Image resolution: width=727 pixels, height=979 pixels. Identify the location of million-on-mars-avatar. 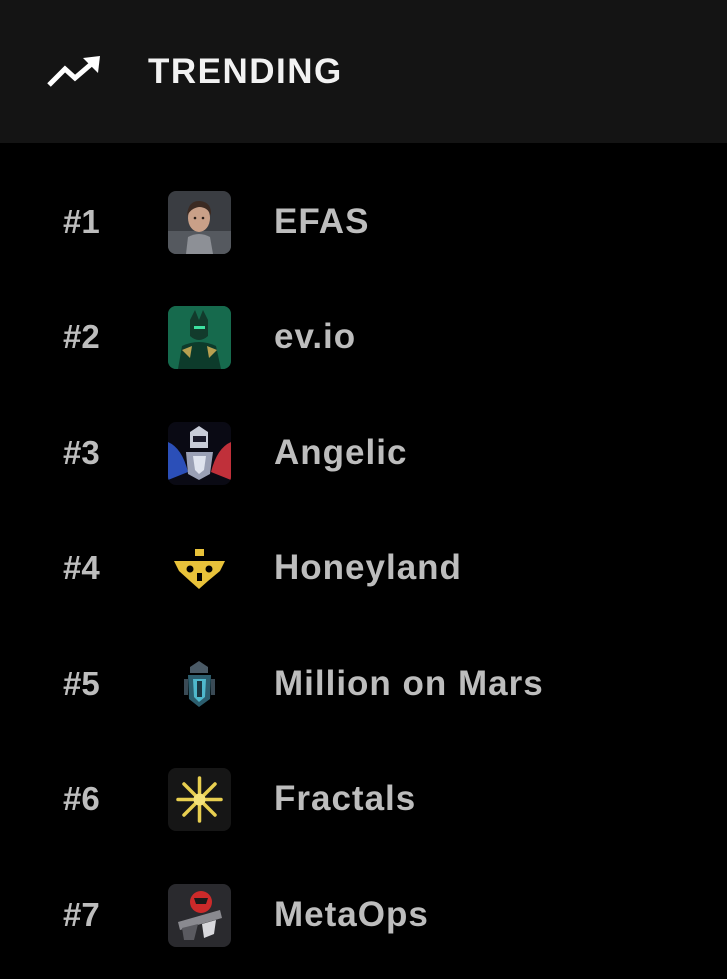
(199, 684).